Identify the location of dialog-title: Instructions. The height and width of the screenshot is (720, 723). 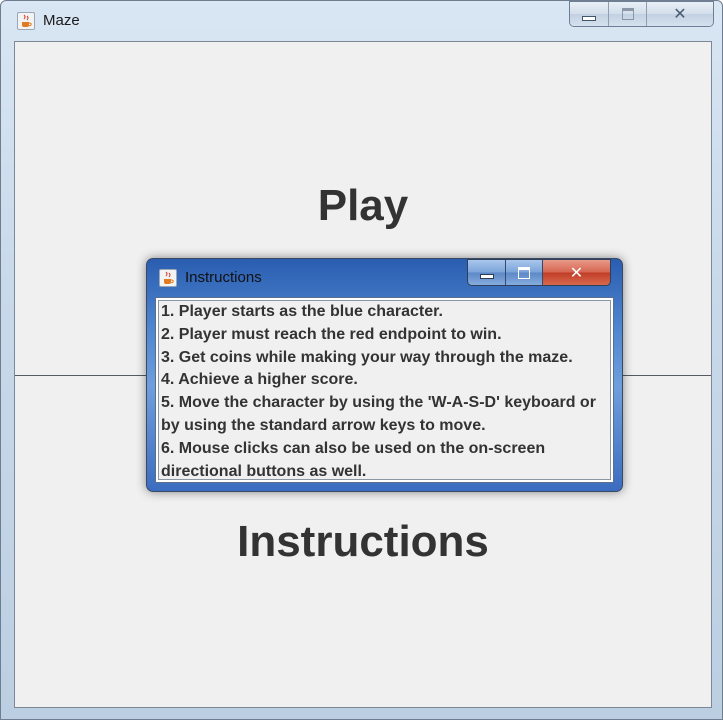
(223, 277).